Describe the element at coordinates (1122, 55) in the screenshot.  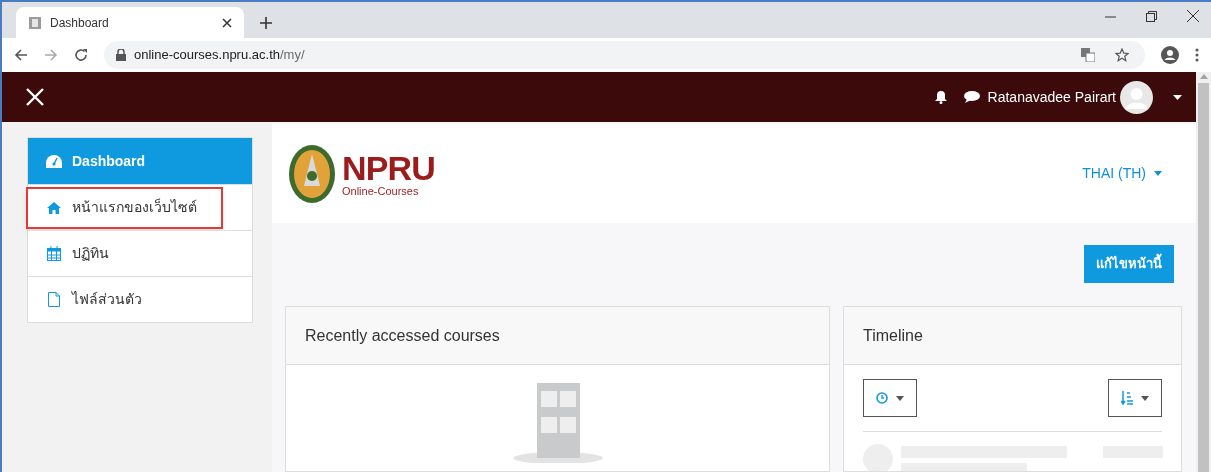
I see `star-icon` at that location.